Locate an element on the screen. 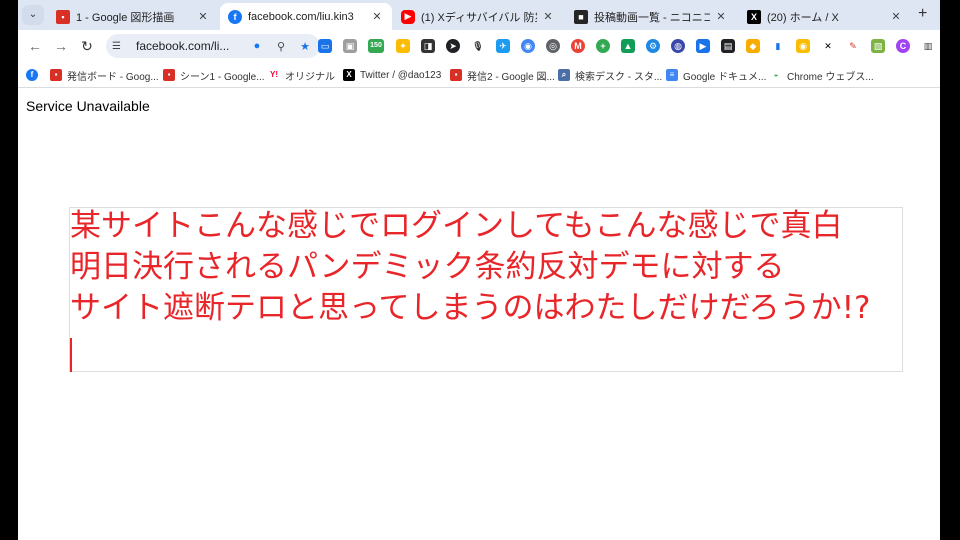 The image size is (960, 540). badge-icon: ◉ is located at coordinates (803, 46).